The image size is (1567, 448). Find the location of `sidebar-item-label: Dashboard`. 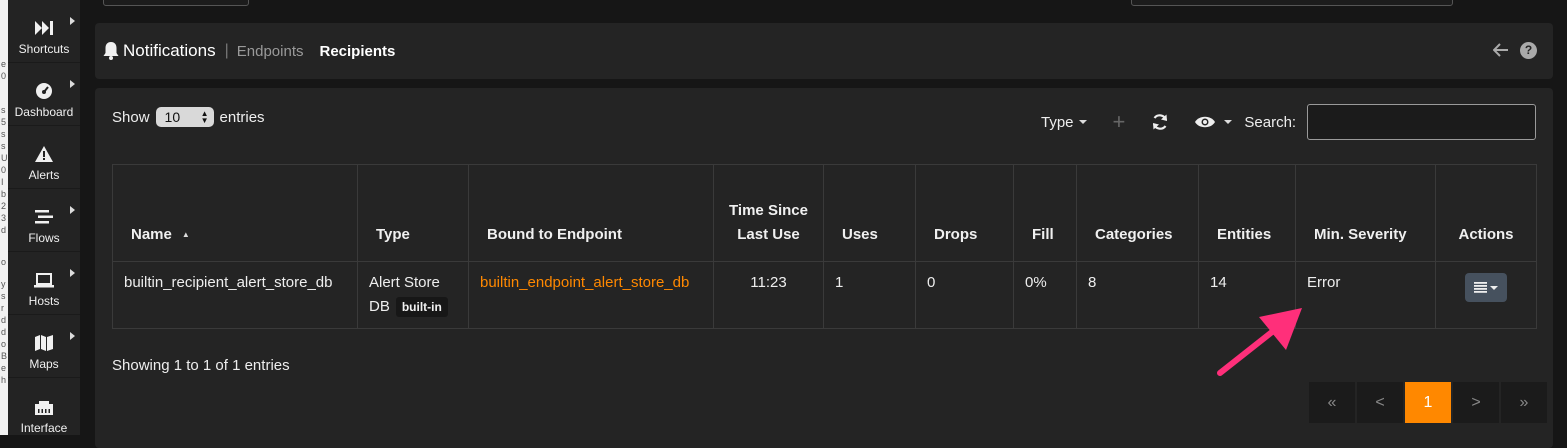

sidebar-item-label: Dashboard is located at coordinates (44, 112).